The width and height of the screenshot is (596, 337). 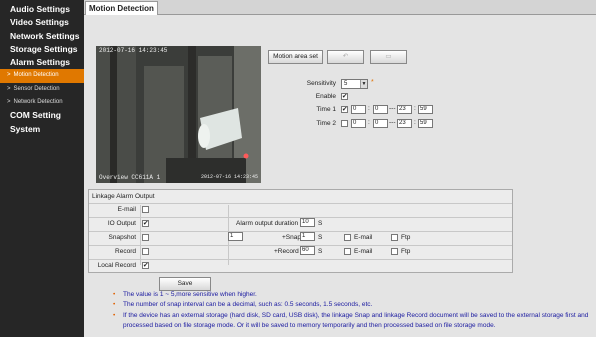 I want to click on sensitivity-star-marker: *, so click(x=372, y=82).